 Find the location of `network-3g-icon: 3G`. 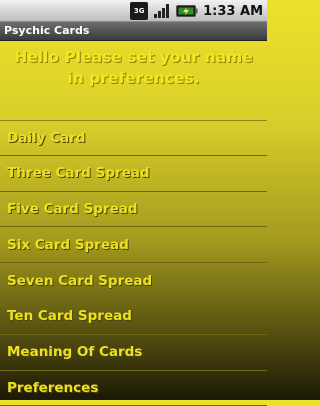

network-3g-icon: 3G is located at coordinates (139, 11).